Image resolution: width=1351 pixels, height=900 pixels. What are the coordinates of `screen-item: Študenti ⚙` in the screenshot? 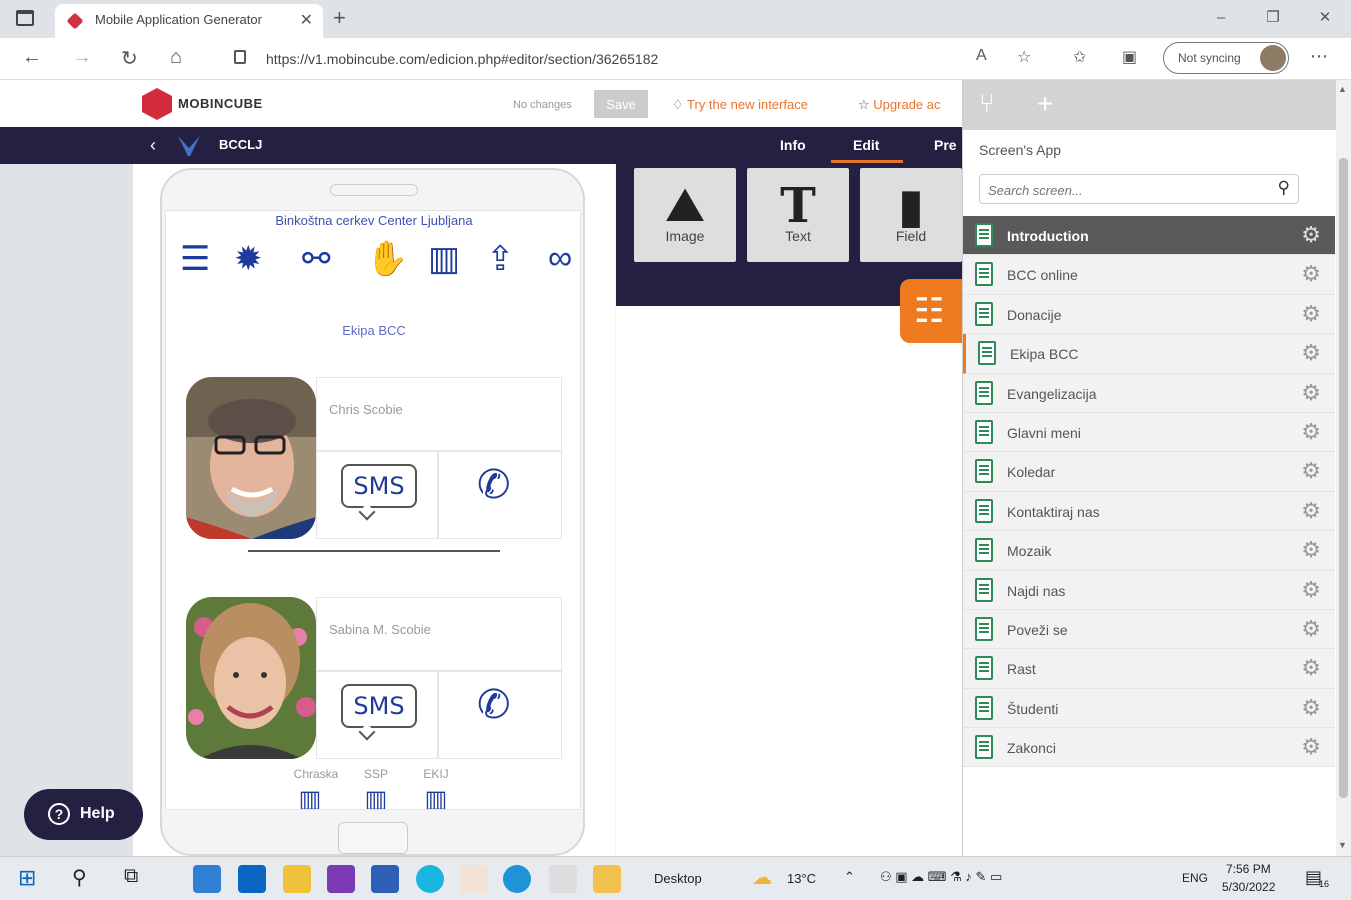 It's located at (1149, 708).